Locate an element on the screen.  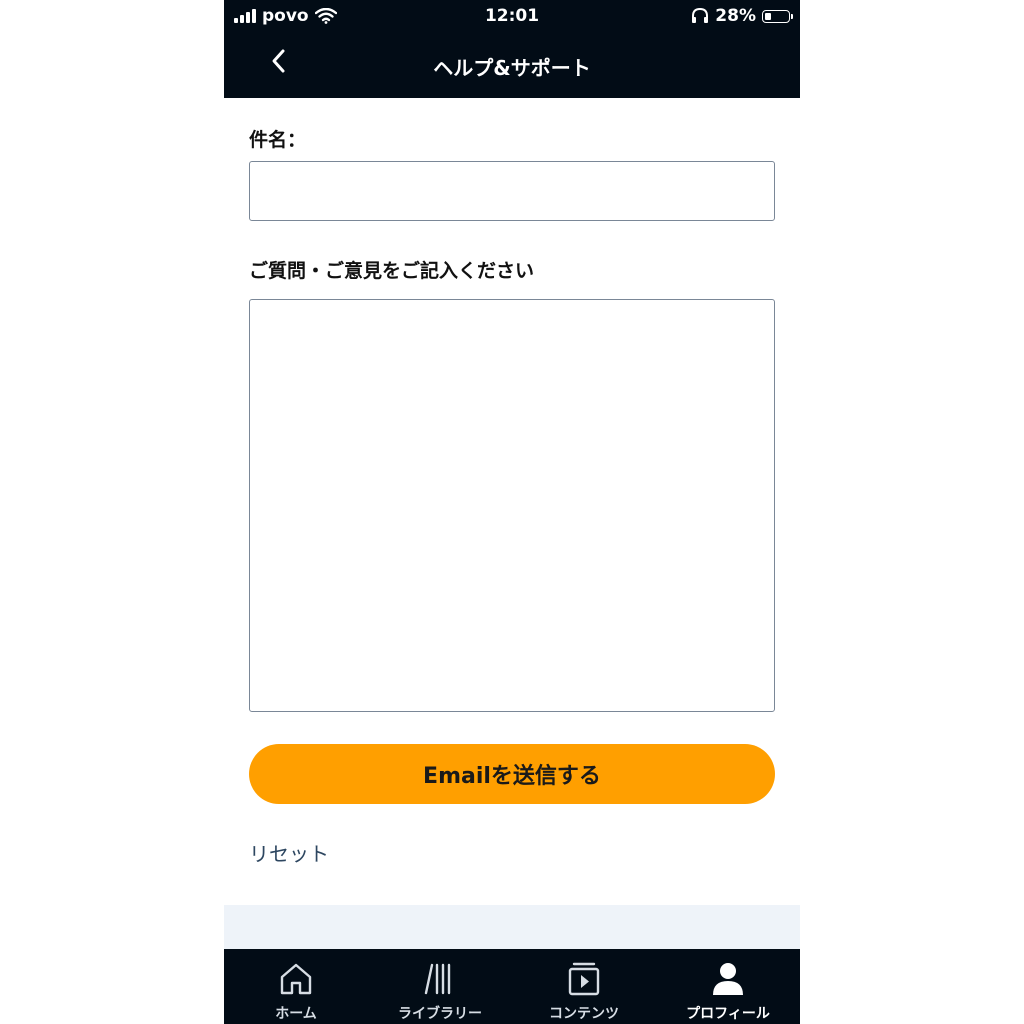
home-icon is located at coordinates (296, 979).